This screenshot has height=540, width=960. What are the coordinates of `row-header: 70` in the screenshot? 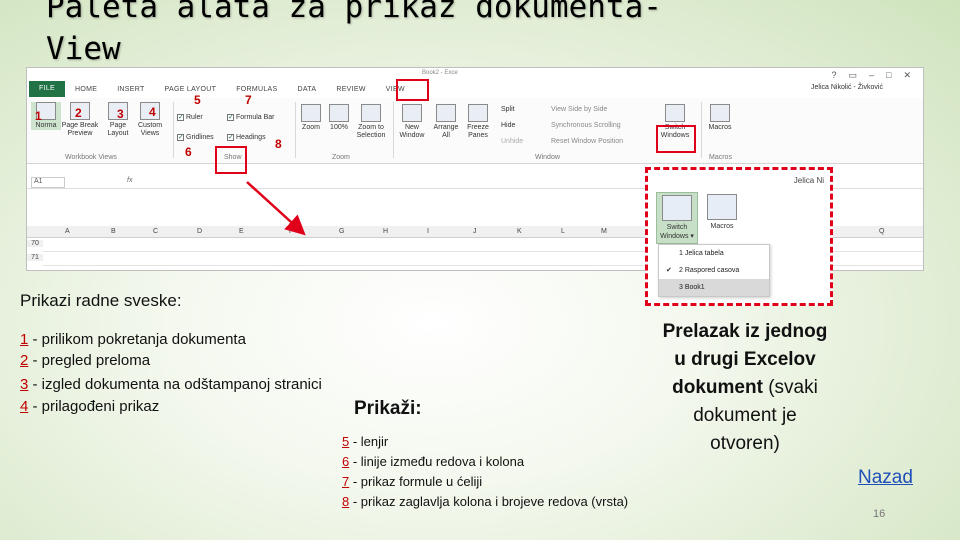 It's located at (35, 243).